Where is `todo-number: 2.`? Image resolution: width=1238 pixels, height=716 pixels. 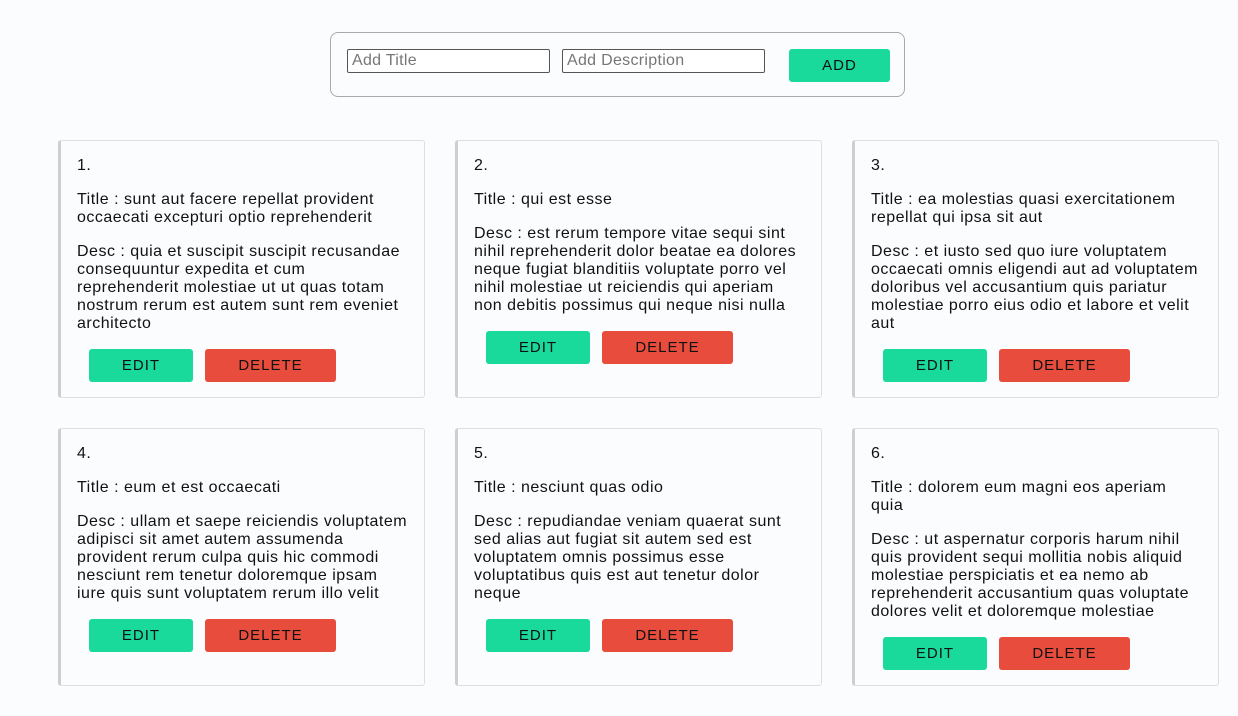 todo-number: 2. is located at coordinates (481, 165).